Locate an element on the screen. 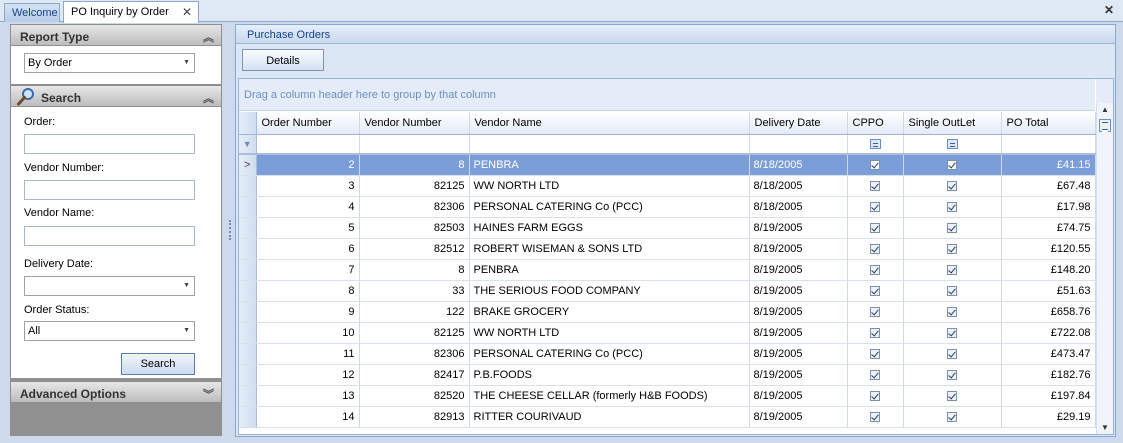 The width and height of the screenshot is (1123, 443). order-input is located at coordinates (109, 144).